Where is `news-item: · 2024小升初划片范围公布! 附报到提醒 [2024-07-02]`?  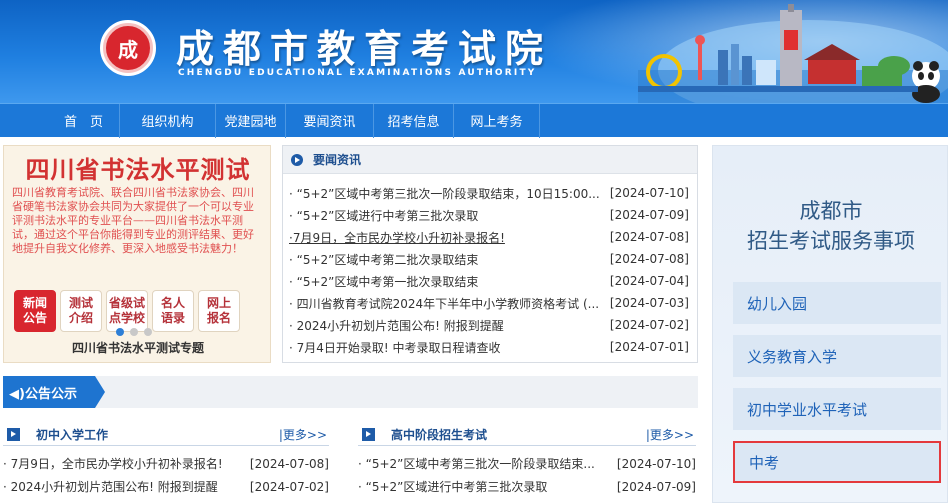 news-item: · 2024小升初划片范围公布! 附报到提醒 [2024-07-02] is located at coordinates (489, 325).